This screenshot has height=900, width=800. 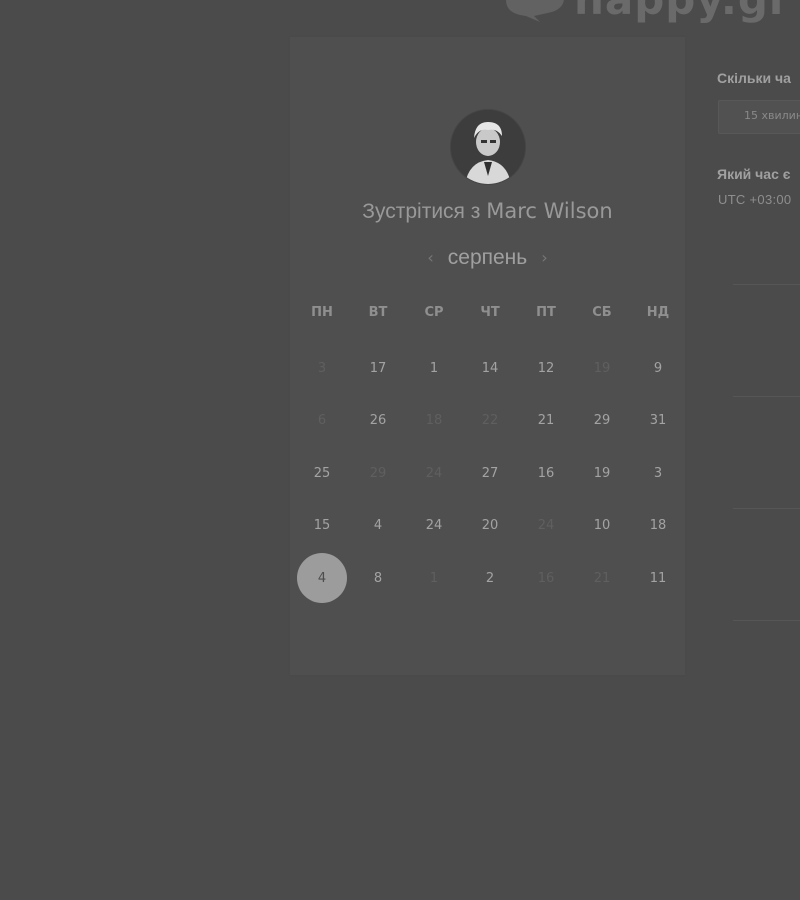 I want to click on calendar-day: 8, so click(x=378, y=578).